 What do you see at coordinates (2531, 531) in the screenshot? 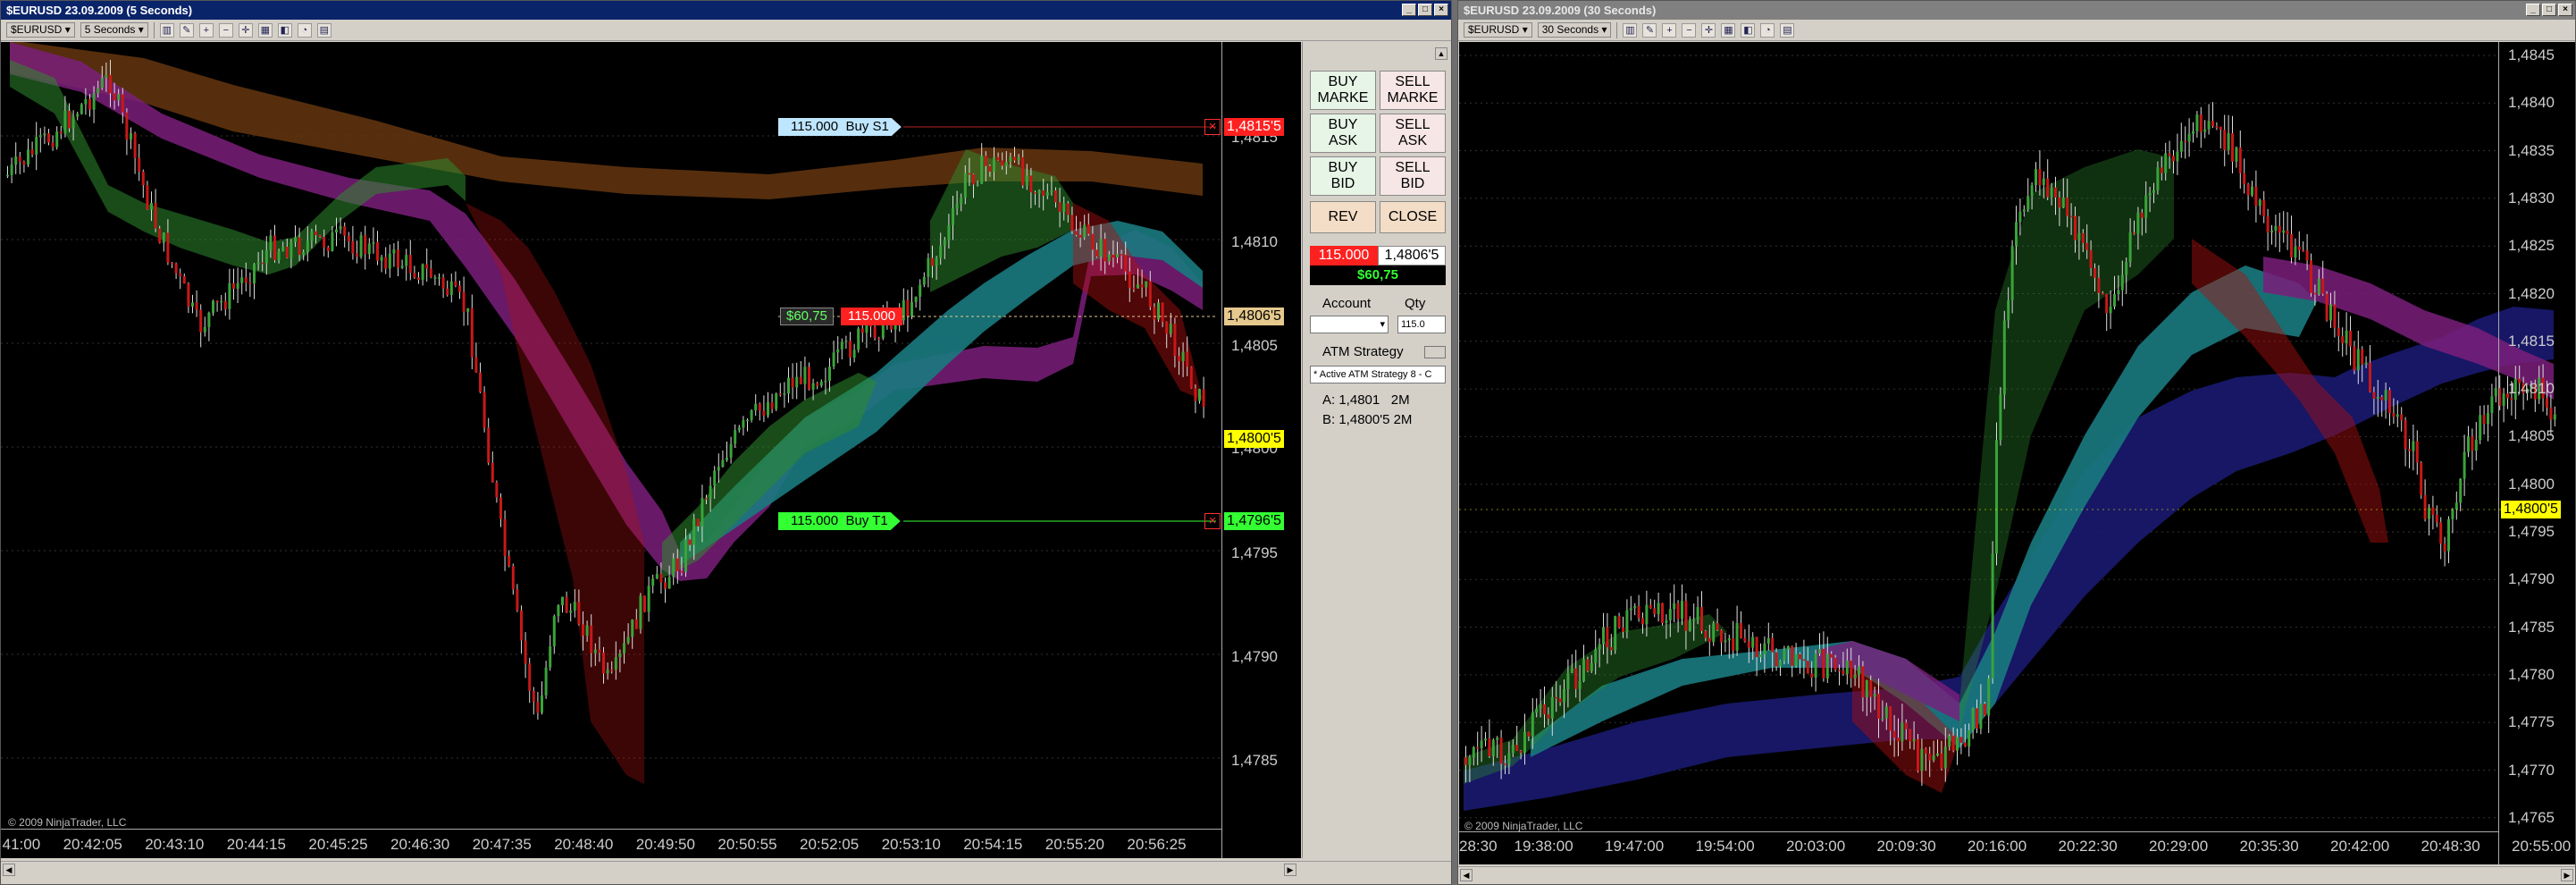
I see `y-tick: 1,4795` at bounding box center [2531, 531].